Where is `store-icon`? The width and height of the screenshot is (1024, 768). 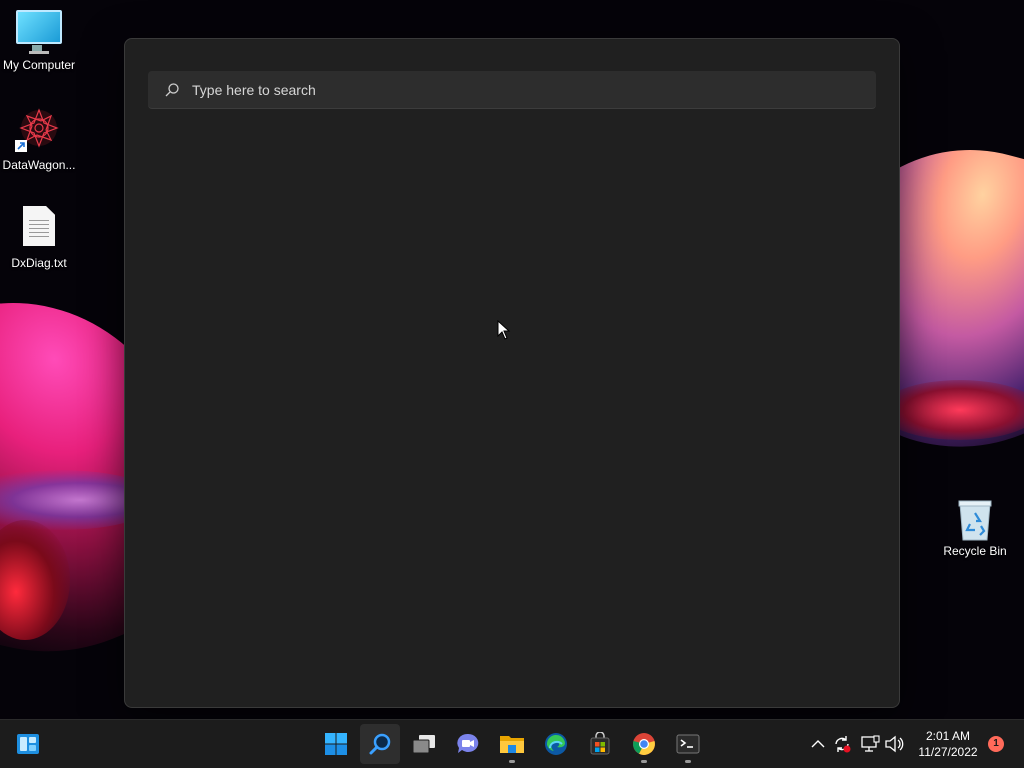 store-icon is located at coordinates (600, 743).